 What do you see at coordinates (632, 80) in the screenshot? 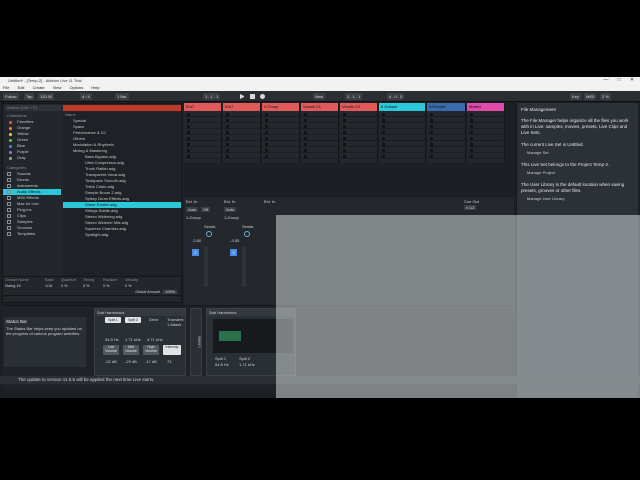
I see `close-icon: ✕` at bounding box center [632, 80].